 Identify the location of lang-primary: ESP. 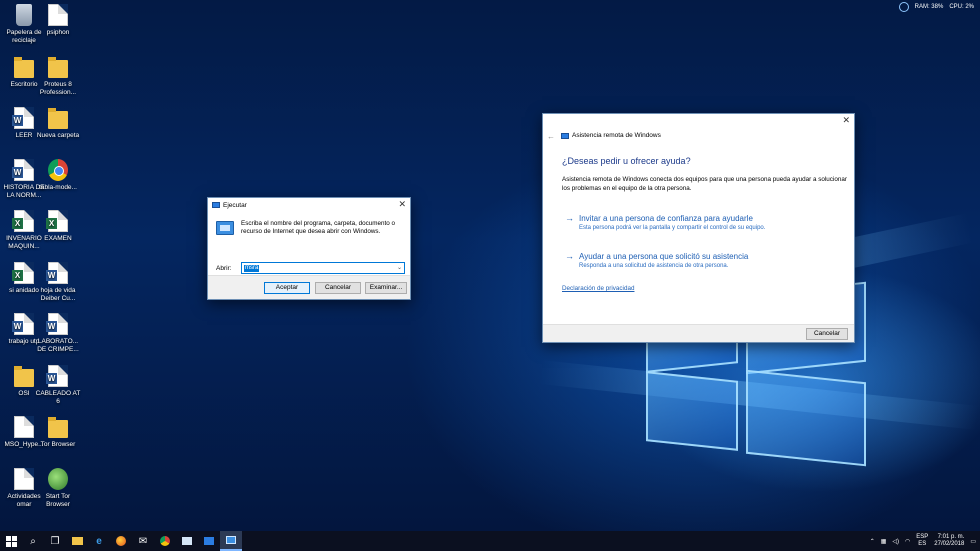
(922, 537).